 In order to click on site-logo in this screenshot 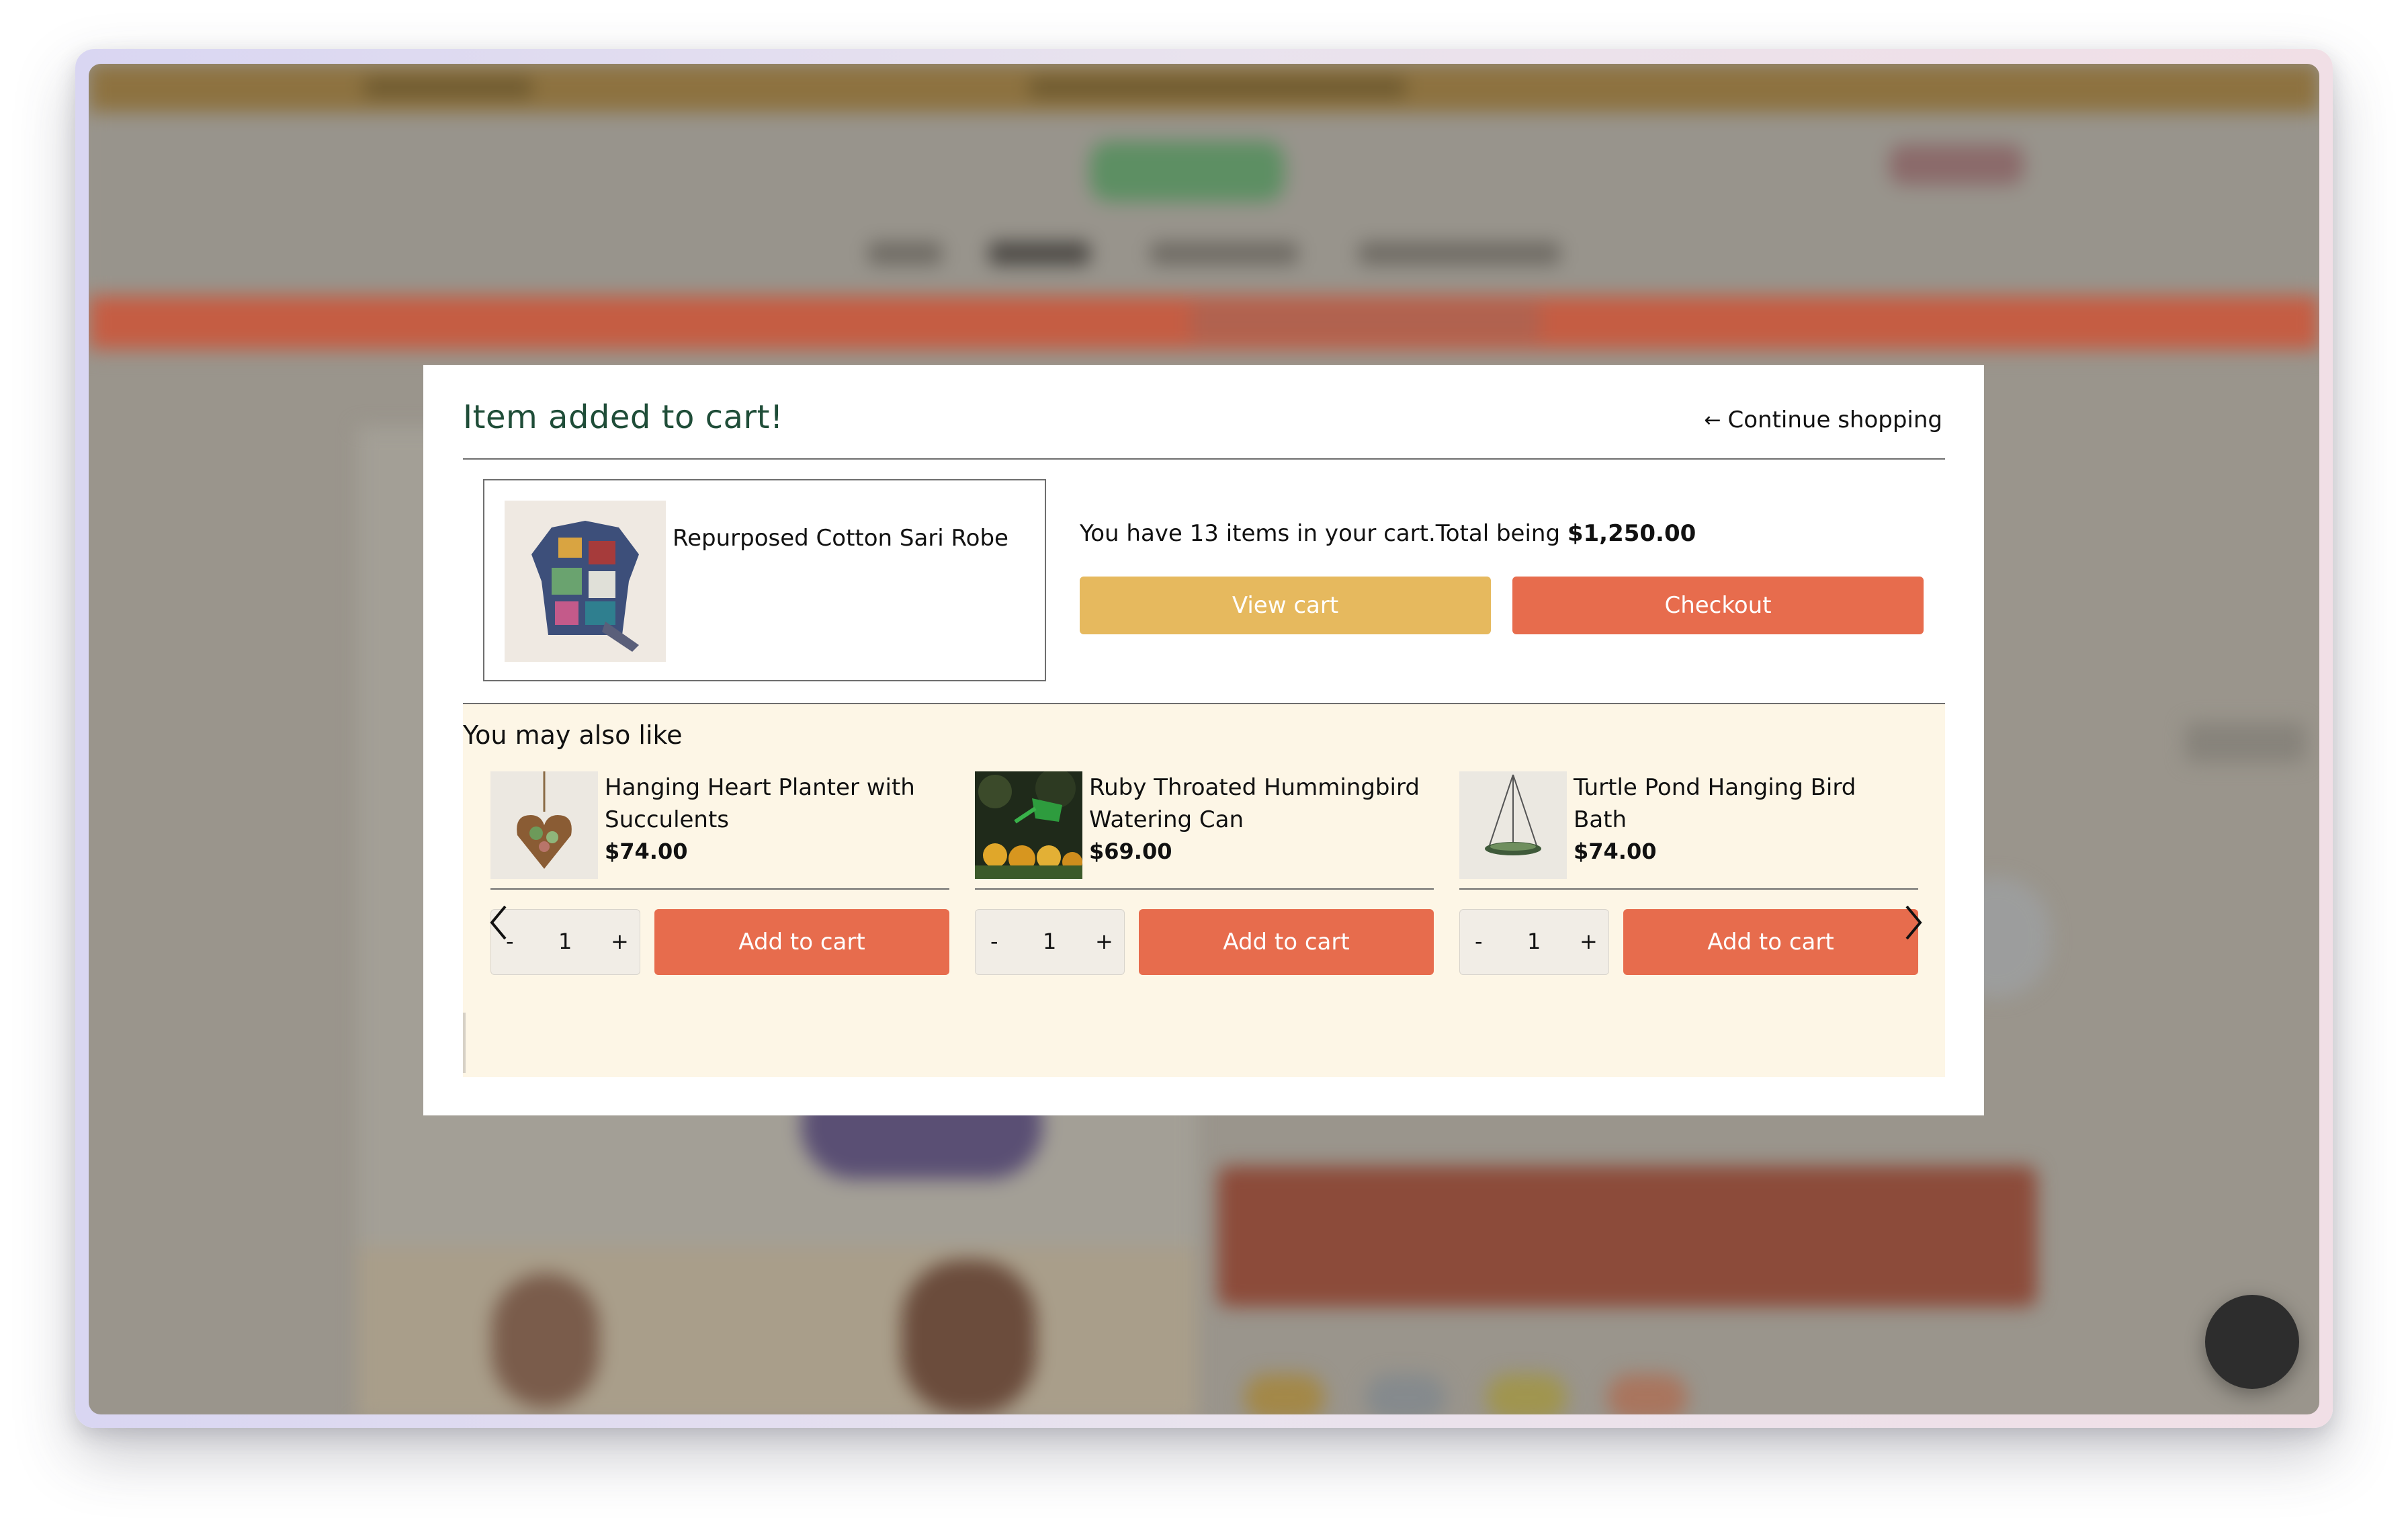, I will do `click(1187, 172)`.